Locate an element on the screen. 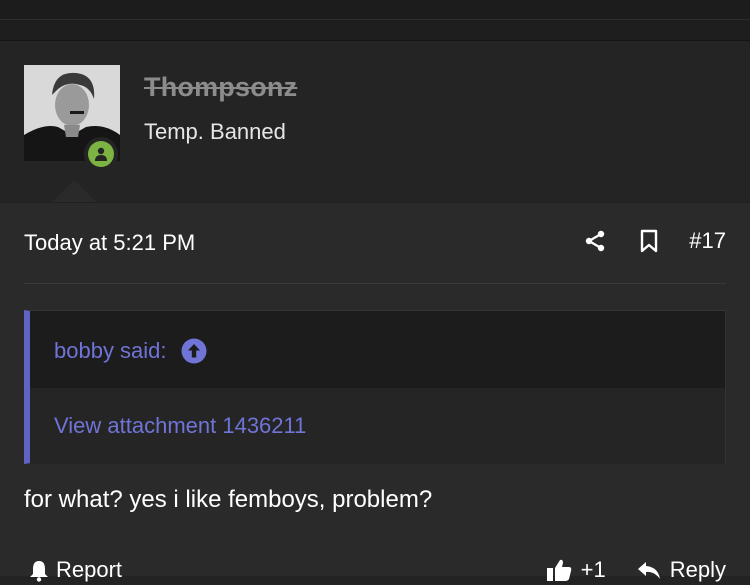 The image size is (750, 585). top-bar-secondary is located at coordinates (375, 30).